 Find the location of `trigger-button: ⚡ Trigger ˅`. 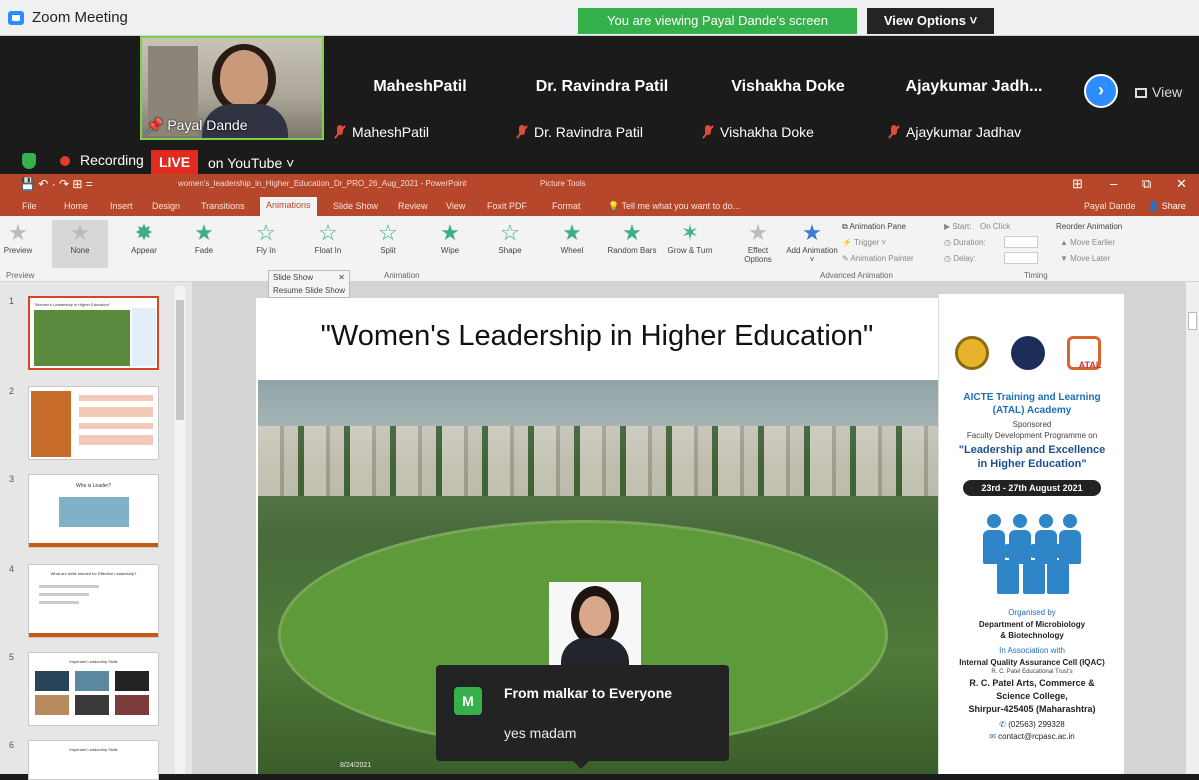

trigger-button: ⚡ Trigger ˅ is located at coordinates (864, 242).